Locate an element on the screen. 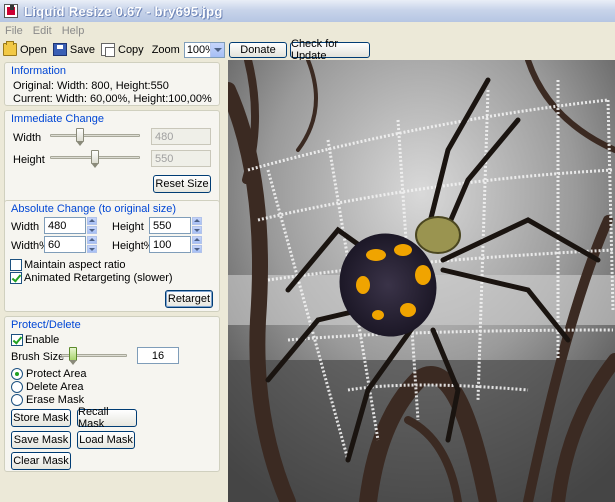  brush-size-label: Brush Size is located at coordinates (38, 357).